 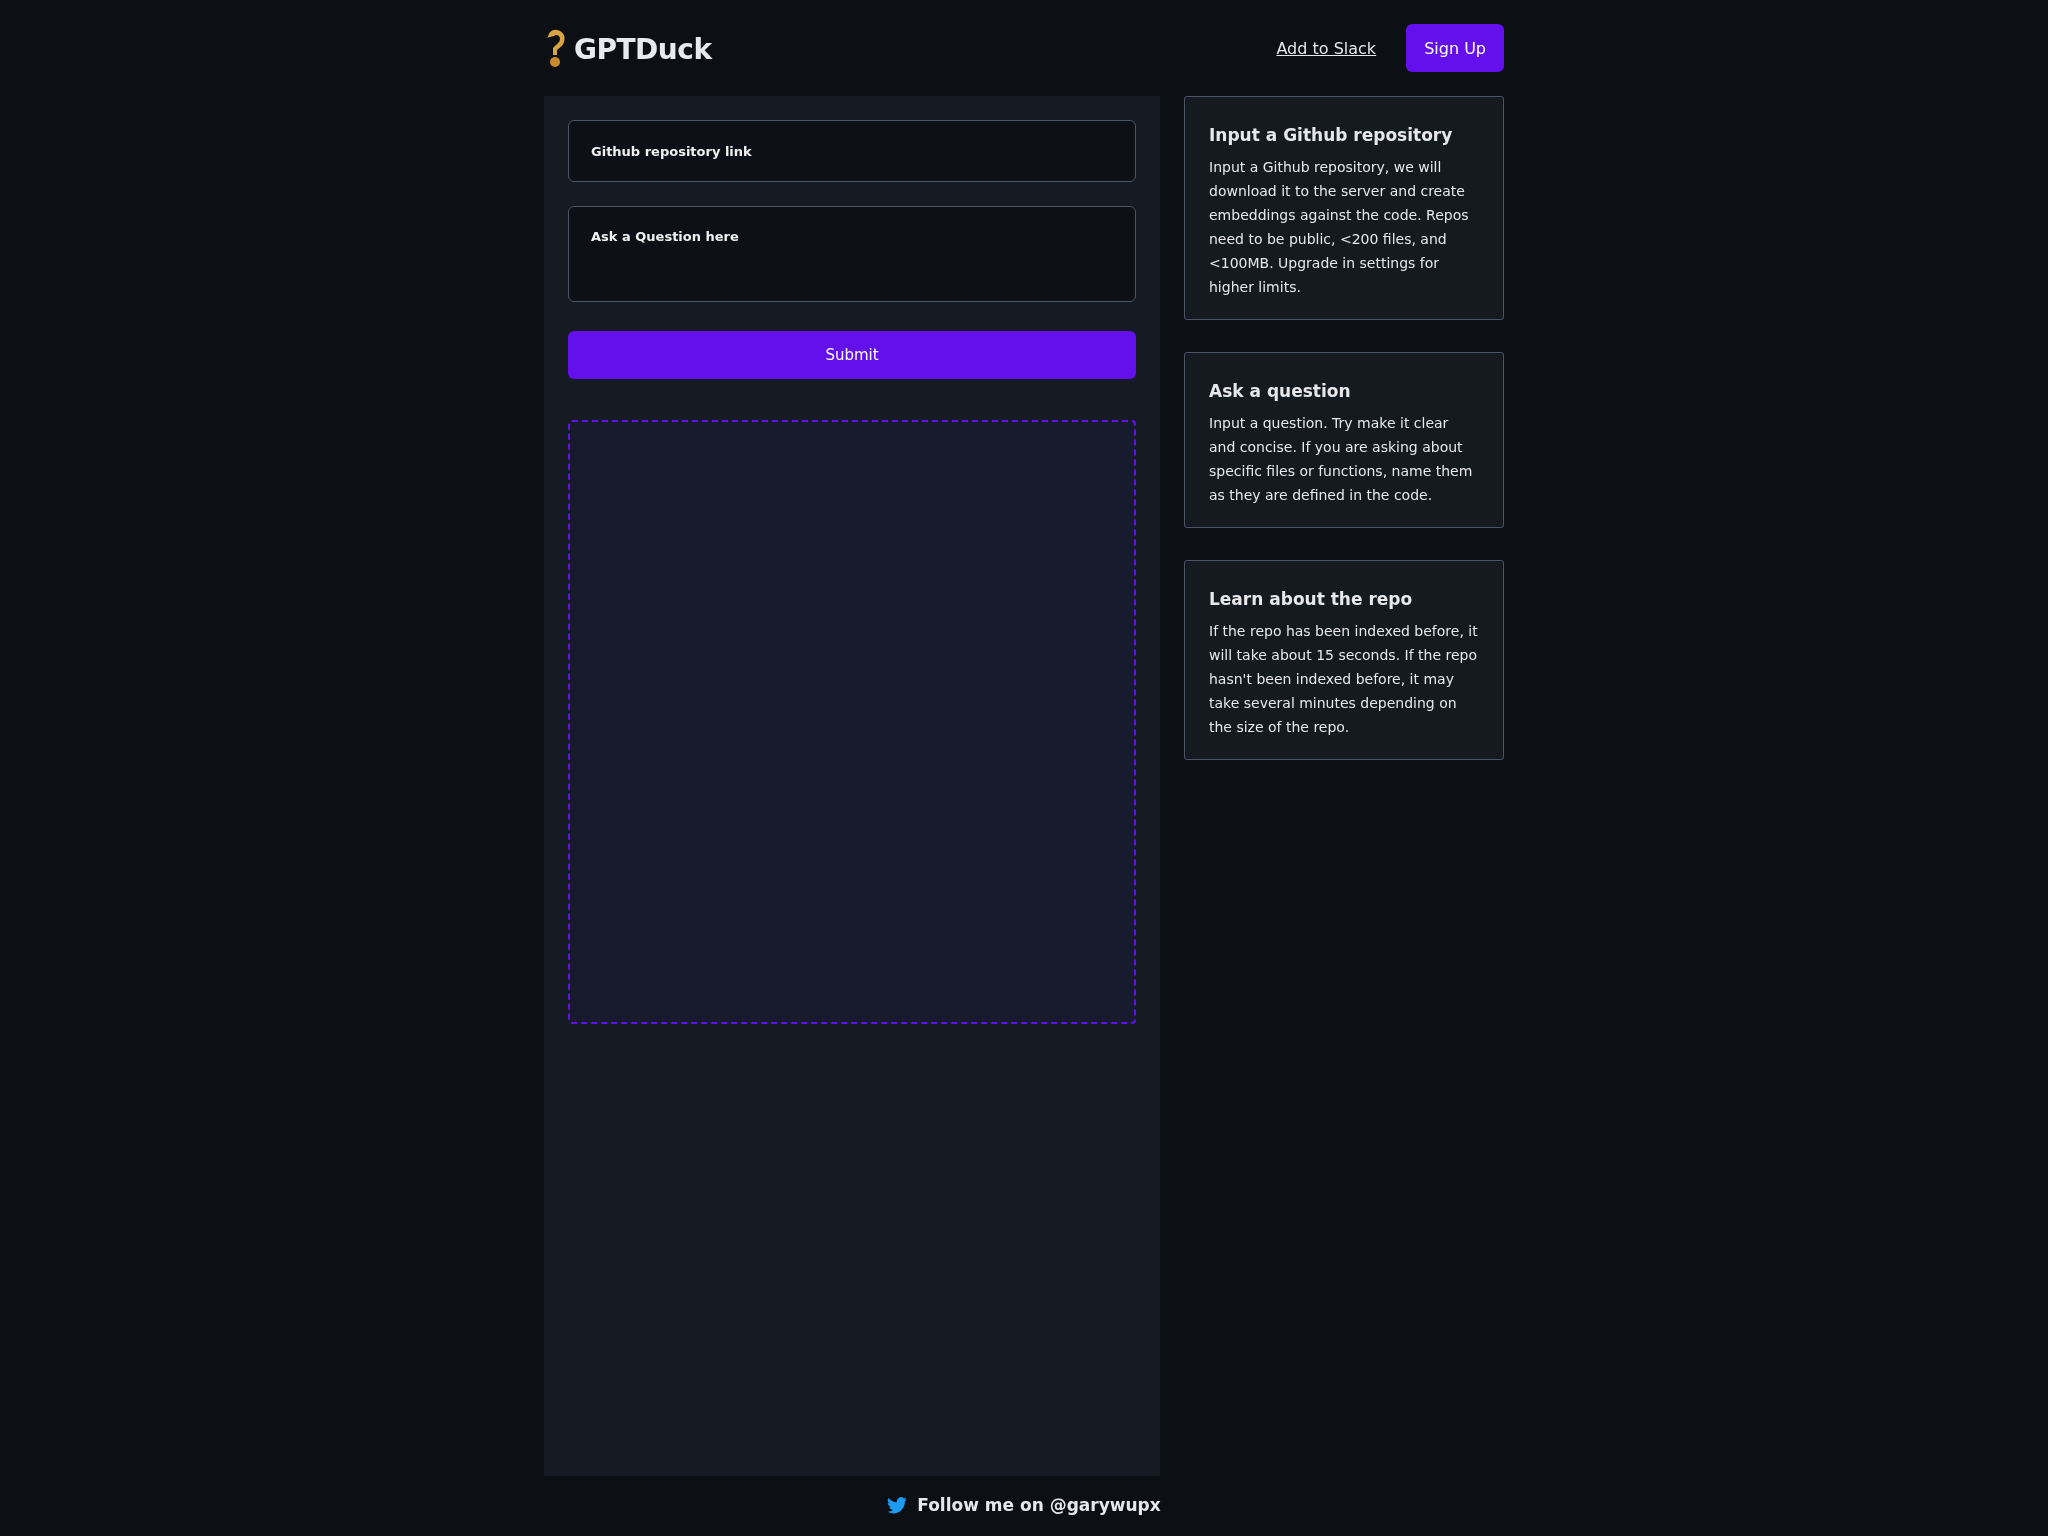 I want to click on question-field: Ask a Question here, so click(x=852, y=254).